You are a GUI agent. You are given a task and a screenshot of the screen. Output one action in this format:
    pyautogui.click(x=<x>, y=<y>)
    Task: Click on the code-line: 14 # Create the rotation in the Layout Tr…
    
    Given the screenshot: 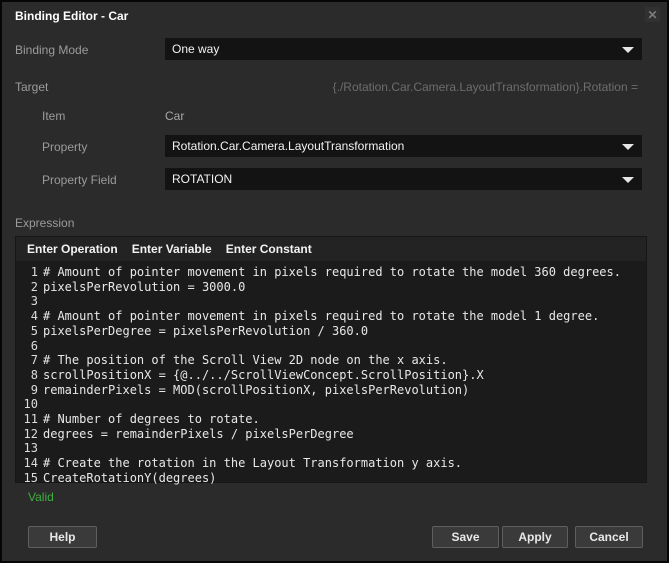 What is the action you would take?
    pyautogui.click(x=331, y=463)
    